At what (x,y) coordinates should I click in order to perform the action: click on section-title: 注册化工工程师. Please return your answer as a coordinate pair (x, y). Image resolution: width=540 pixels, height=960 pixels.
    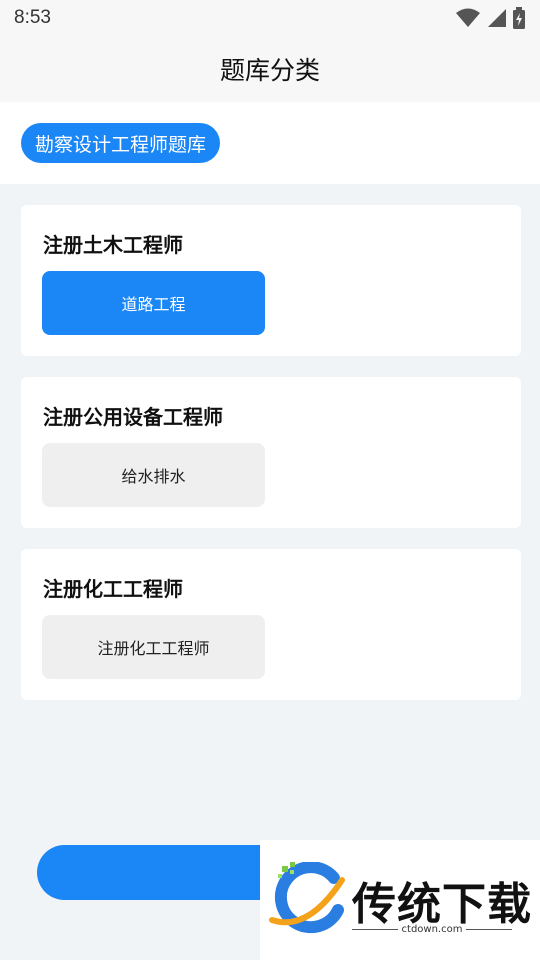
    Looking at the image, I should click on (113, 589).